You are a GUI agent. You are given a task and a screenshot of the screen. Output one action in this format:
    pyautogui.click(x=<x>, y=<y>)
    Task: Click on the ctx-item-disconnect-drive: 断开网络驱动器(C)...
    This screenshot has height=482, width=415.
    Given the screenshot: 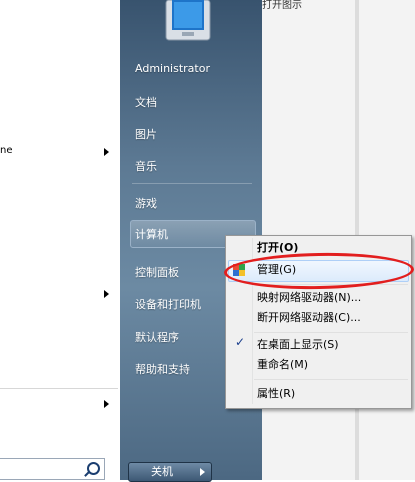 What is the action you would take?
    pyautogui.click(x=309, y=318)
    